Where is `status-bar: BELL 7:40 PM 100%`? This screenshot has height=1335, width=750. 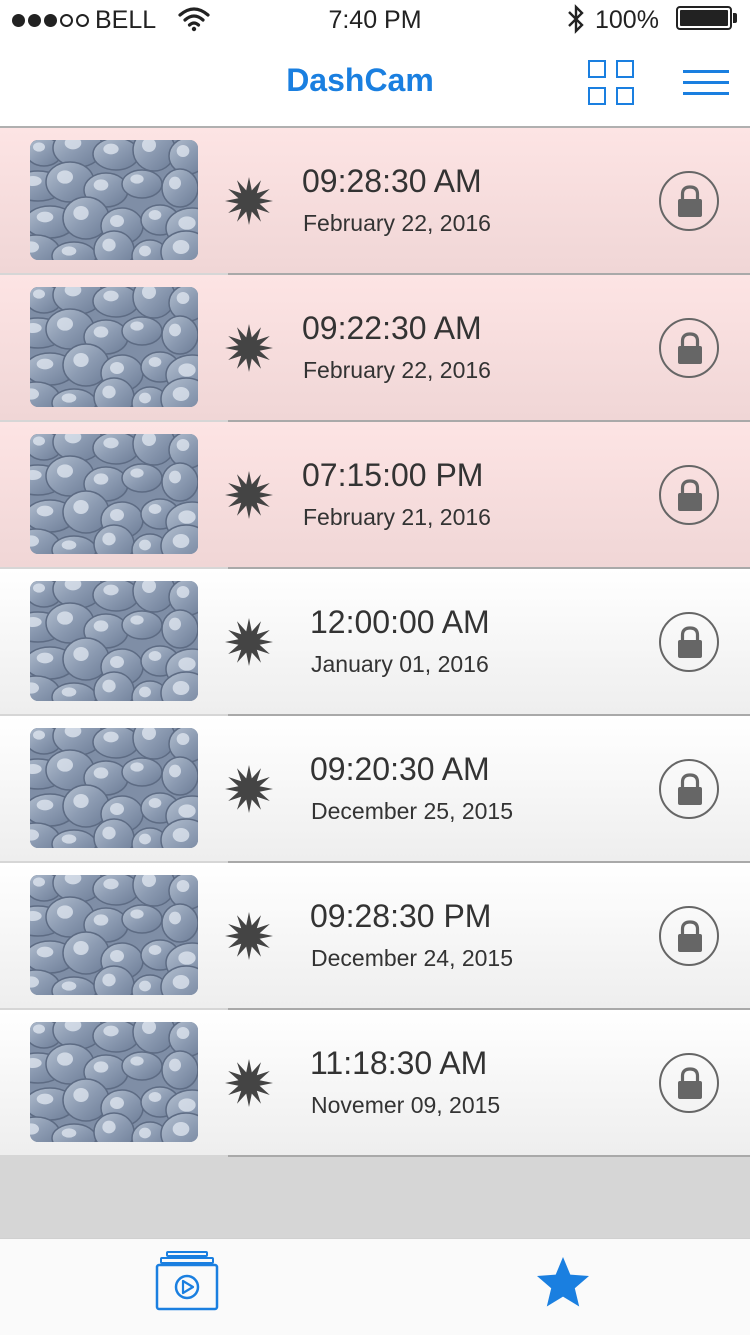
status-bar: BELL 7:40 PM 100% is located at coordinates (375, 20).